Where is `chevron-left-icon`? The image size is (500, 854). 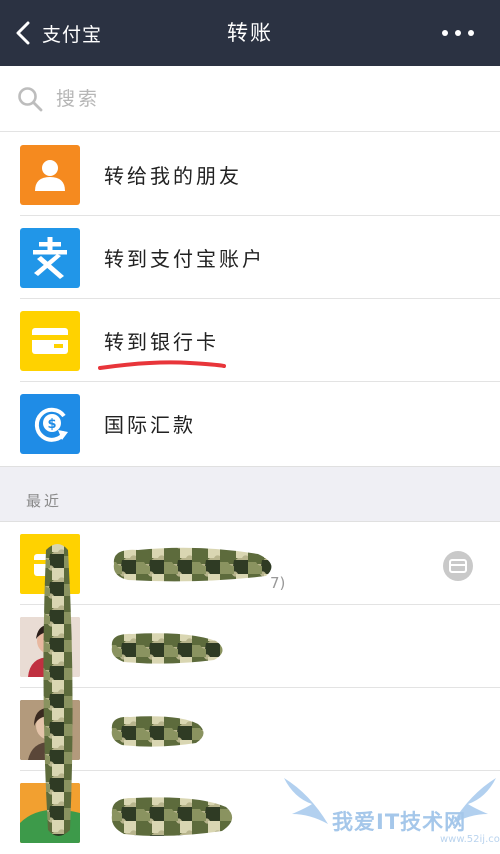
chevron-left-icon is located at coordinates (23, 33).